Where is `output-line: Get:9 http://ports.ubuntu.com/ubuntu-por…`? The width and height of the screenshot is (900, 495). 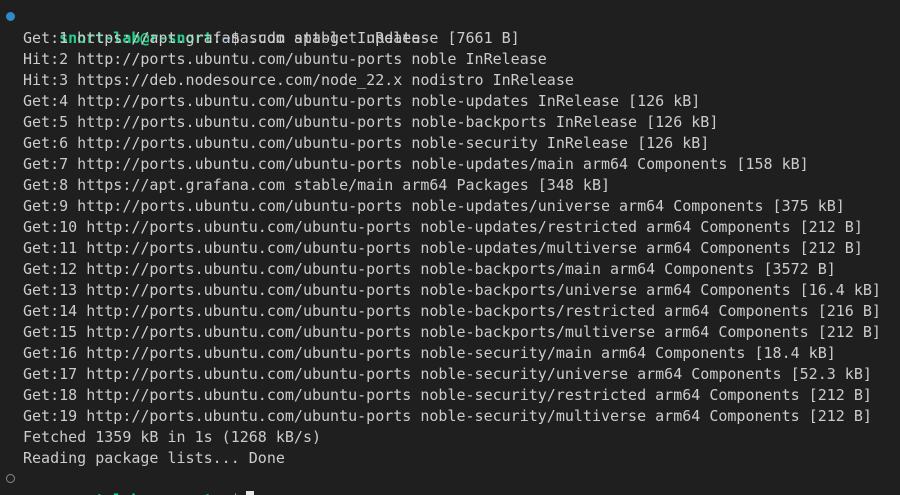 output-line: Get:9 http://ports.ubuntu.com/ubuntu-por… is located at coordinates (434, 206).